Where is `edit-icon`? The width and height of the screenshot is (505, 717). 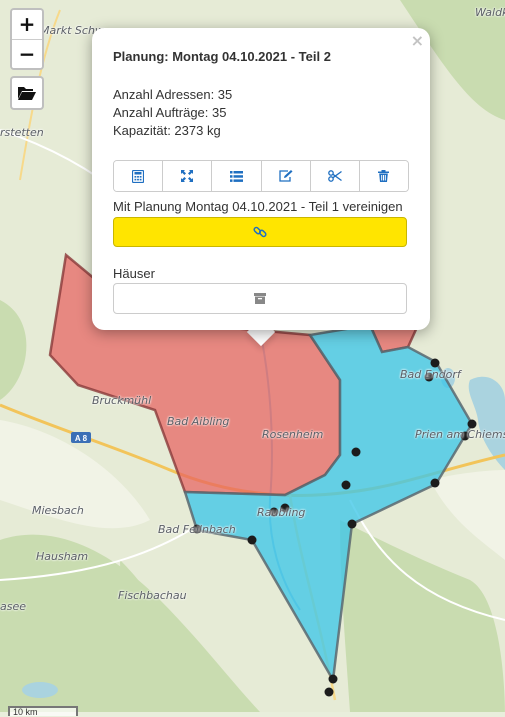 edit-icon is located at coordinates (285, 176).